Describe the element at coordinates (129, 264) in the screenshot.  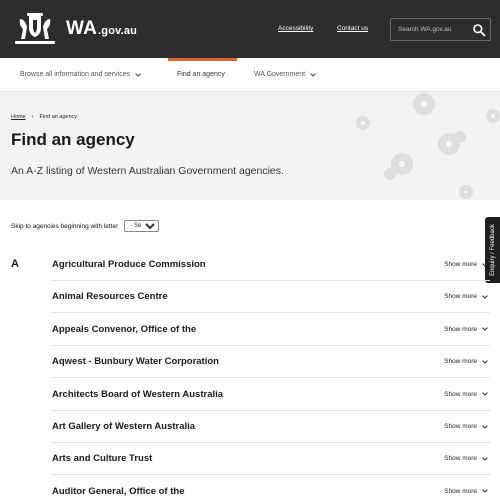
I see `agency-name: Agricultural Produce Commission` at that location.